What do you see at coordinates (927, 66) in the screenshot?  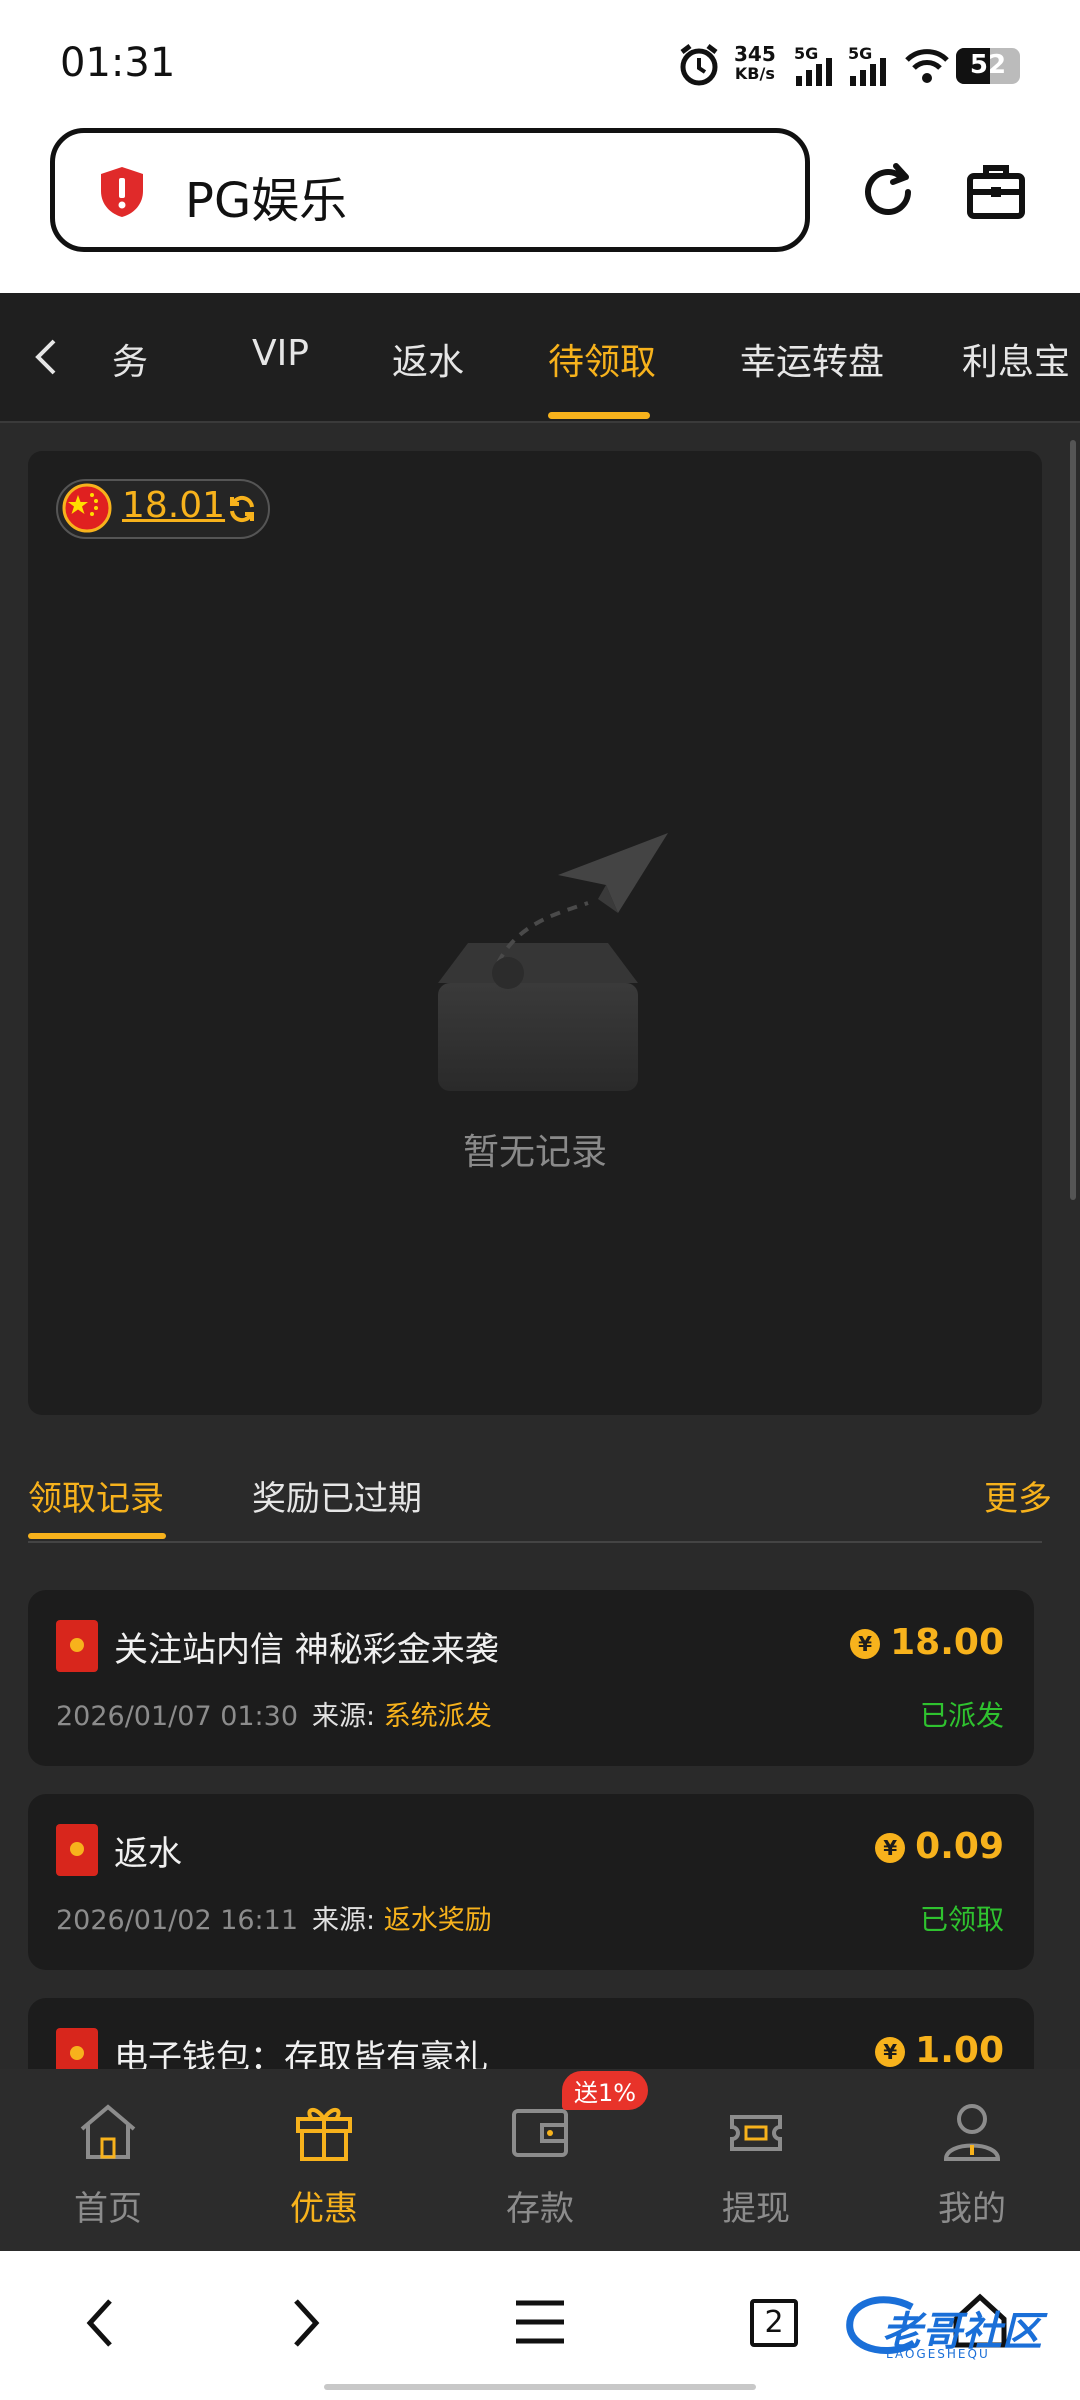 I see `wifi-icon` at bounding box center [927, 66].